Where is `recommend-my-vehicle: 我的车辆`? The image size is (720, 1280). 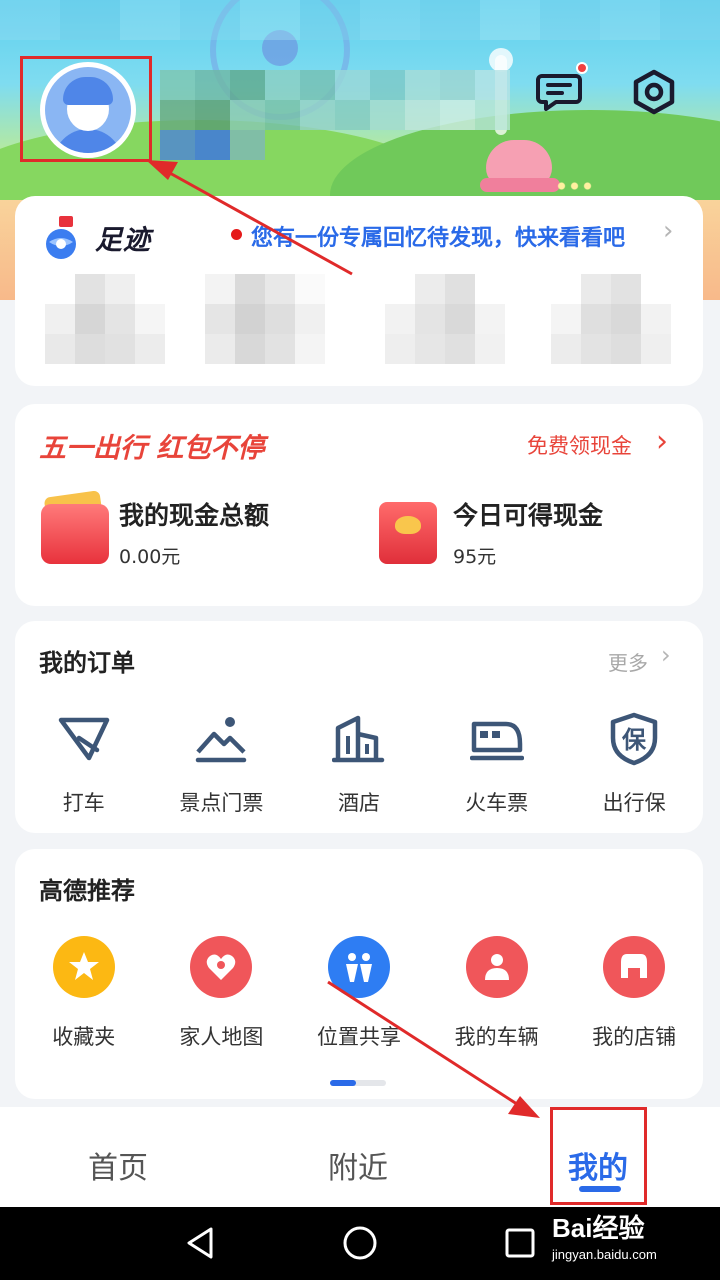
recommend-my-vehicle: 我的车辆 is located at coordinates (497, 995).